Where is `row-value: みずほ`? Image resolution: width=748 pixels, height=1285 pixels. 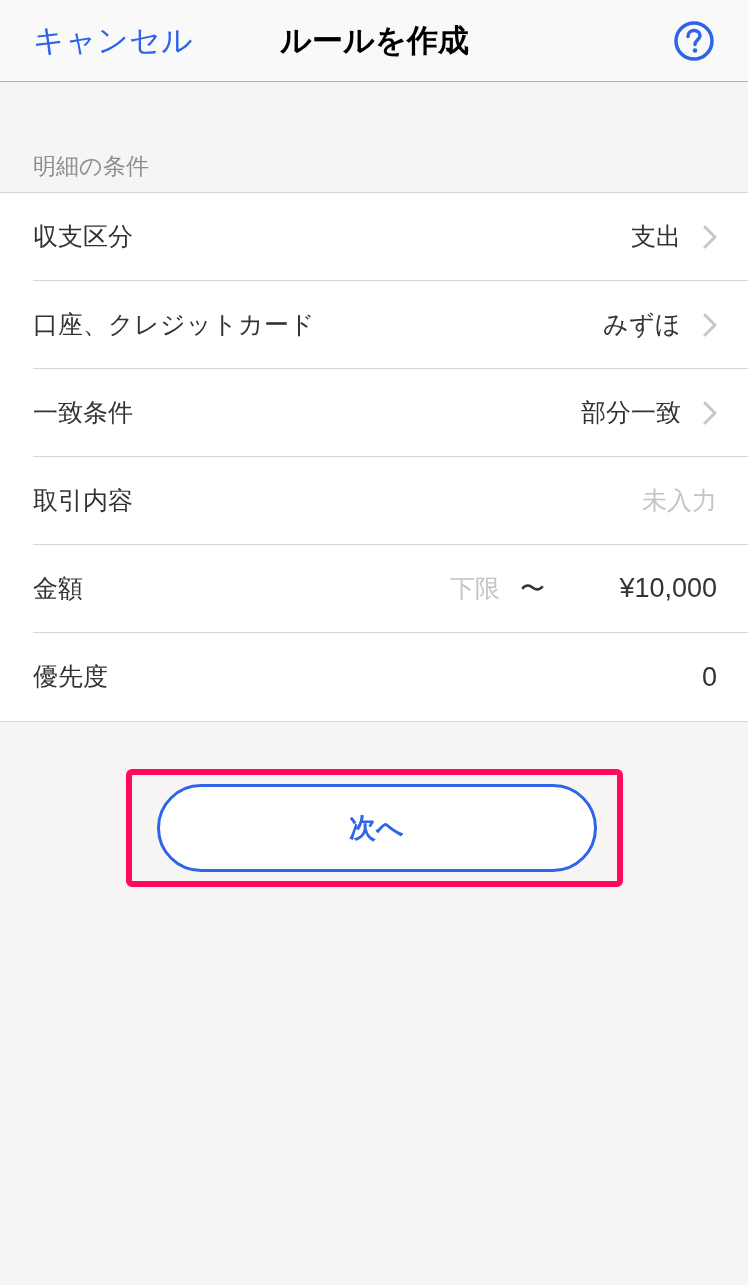
row-value: みずほ is located at coordinates (642, 324).